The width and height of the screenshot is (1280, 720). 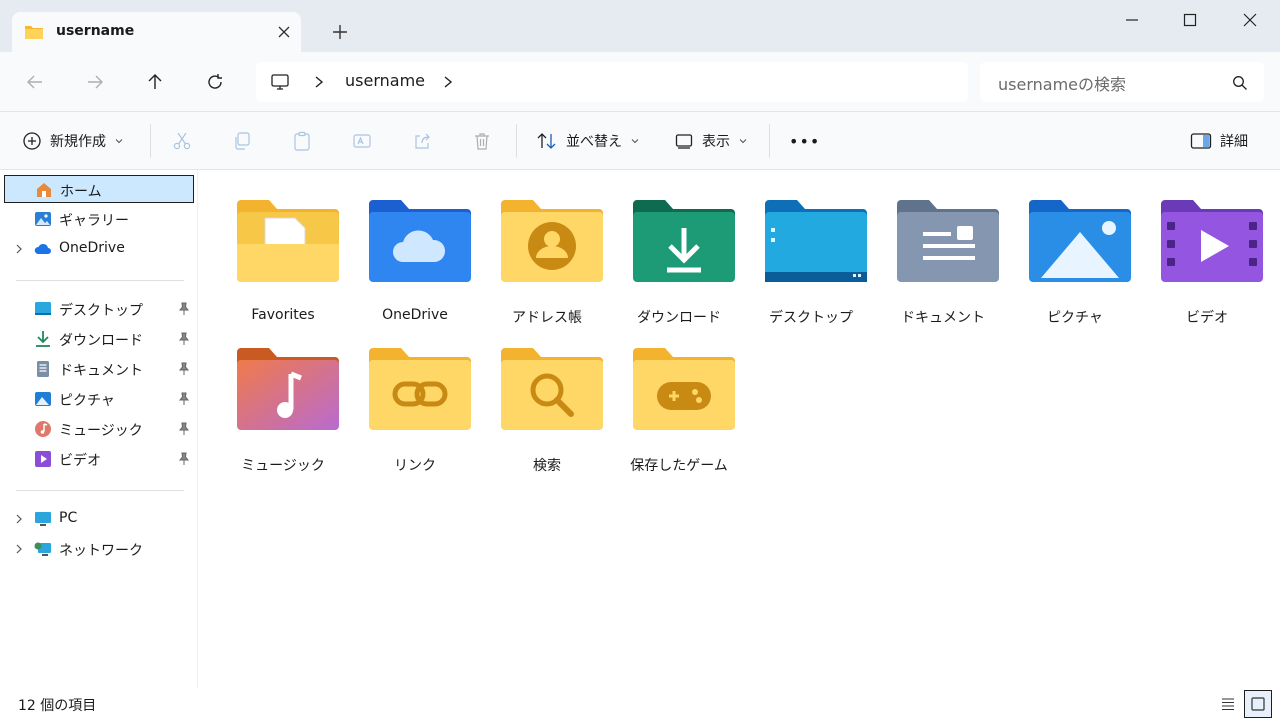 I want to click on tiles-view-button, so click(x=1258, y=704).